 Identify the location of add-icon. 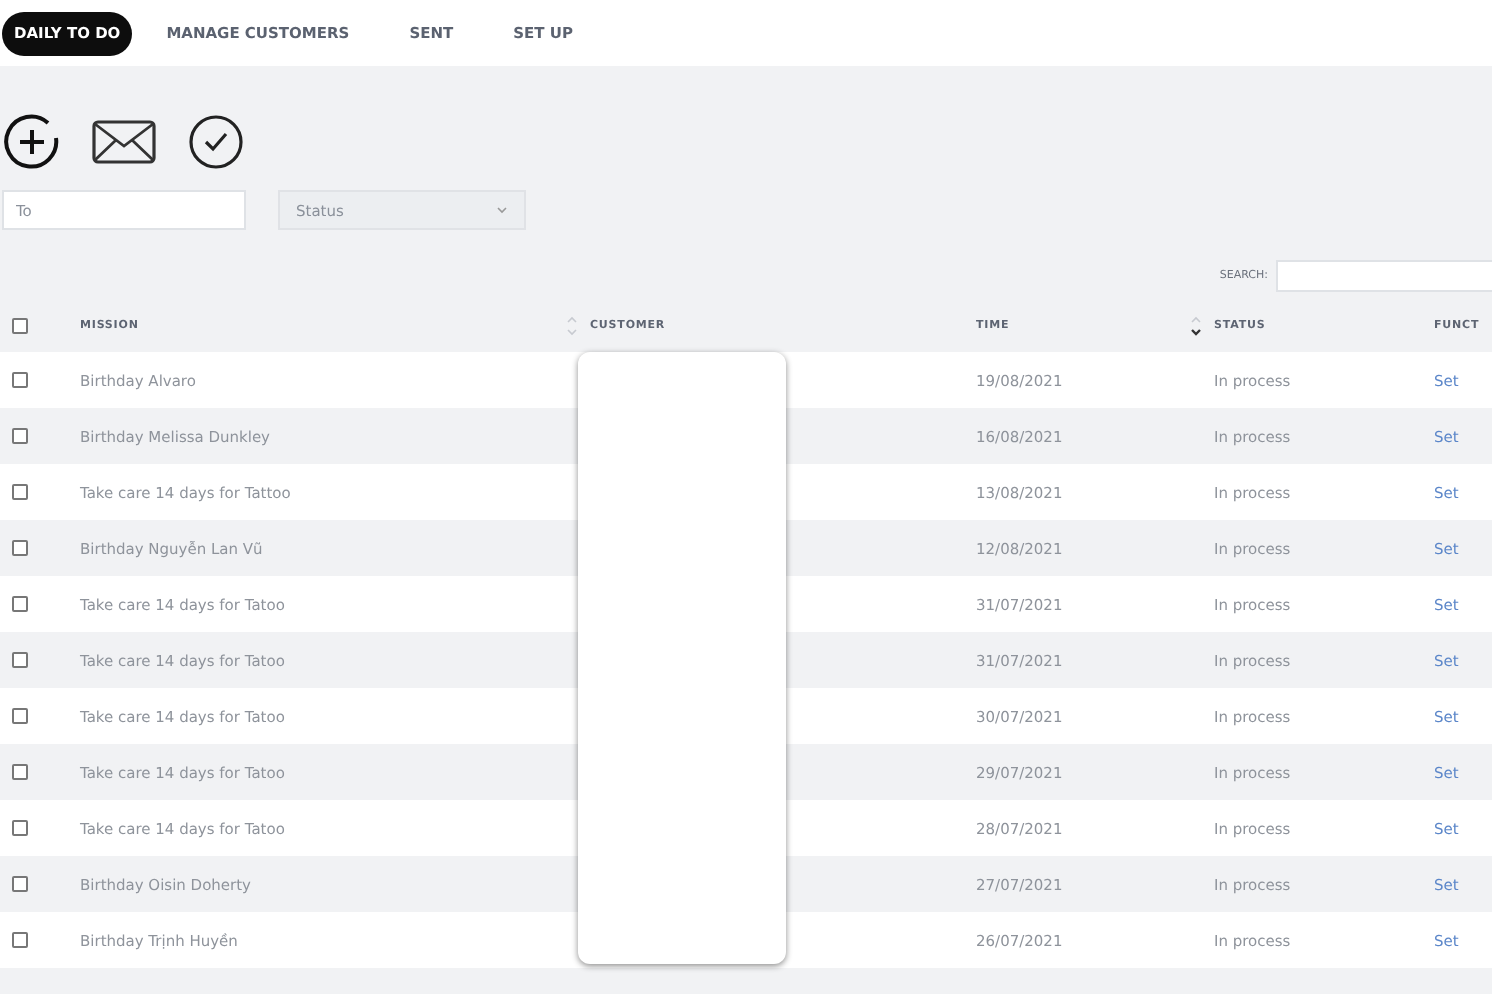
(32, 142).